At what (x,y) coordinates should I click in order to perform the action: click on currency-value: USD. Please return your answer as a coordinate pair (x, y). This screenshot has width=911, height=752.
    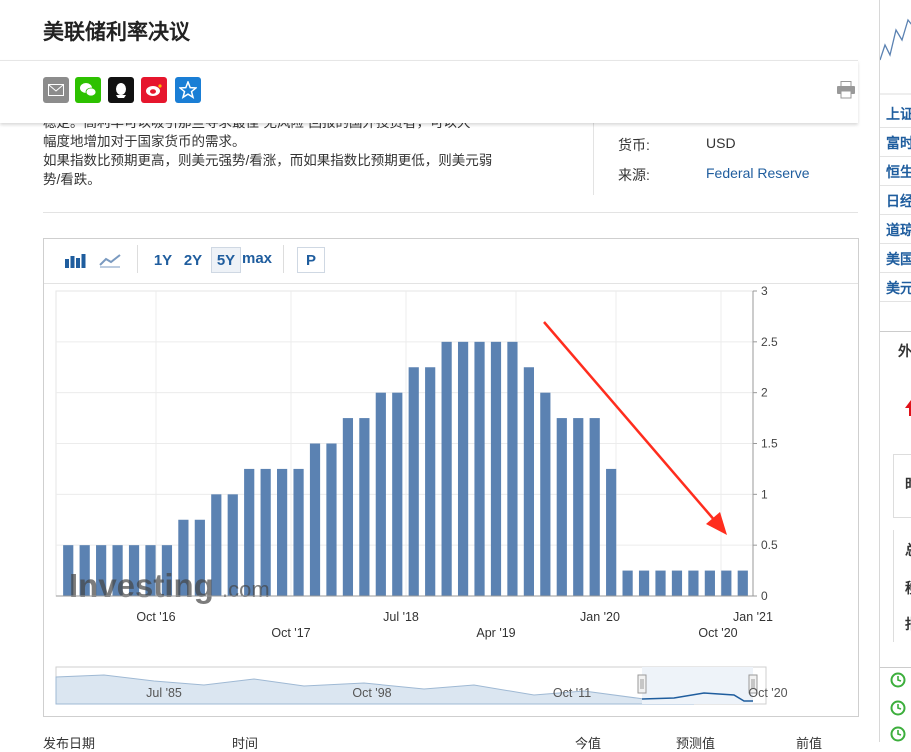
    Looking at the image, I should click on (721, 143).